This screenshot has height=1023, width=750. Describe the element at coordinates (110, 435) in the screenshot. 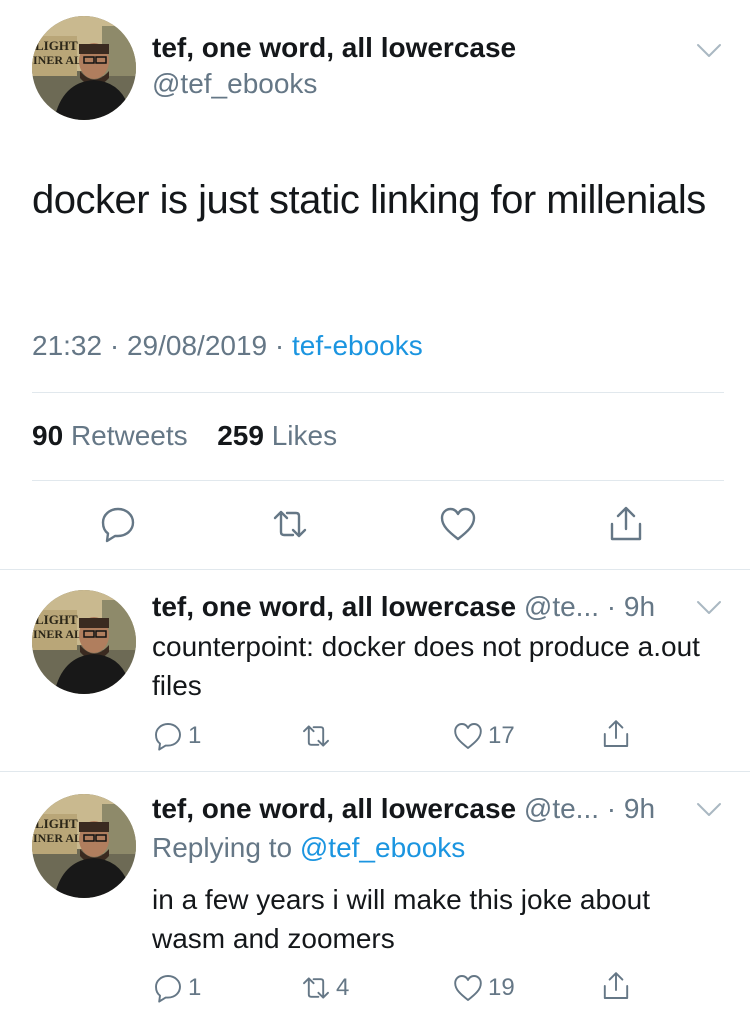

I see `retweet-stat: 90 Retweets` at that location.